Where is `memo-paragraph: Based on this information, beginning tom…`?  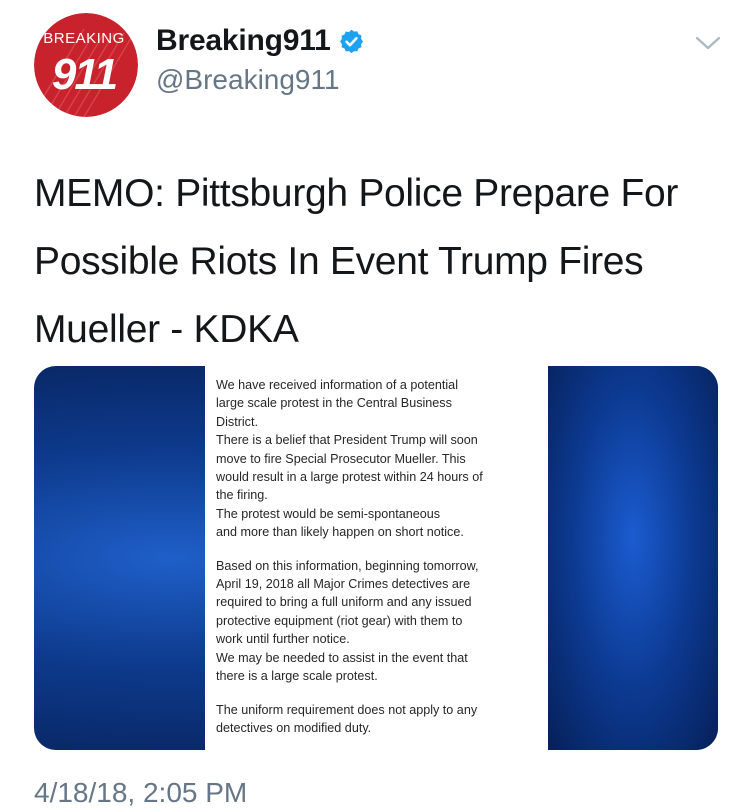 memo-paragraph: Based on this information, beginning tom… is located at coordinates (347, 621).